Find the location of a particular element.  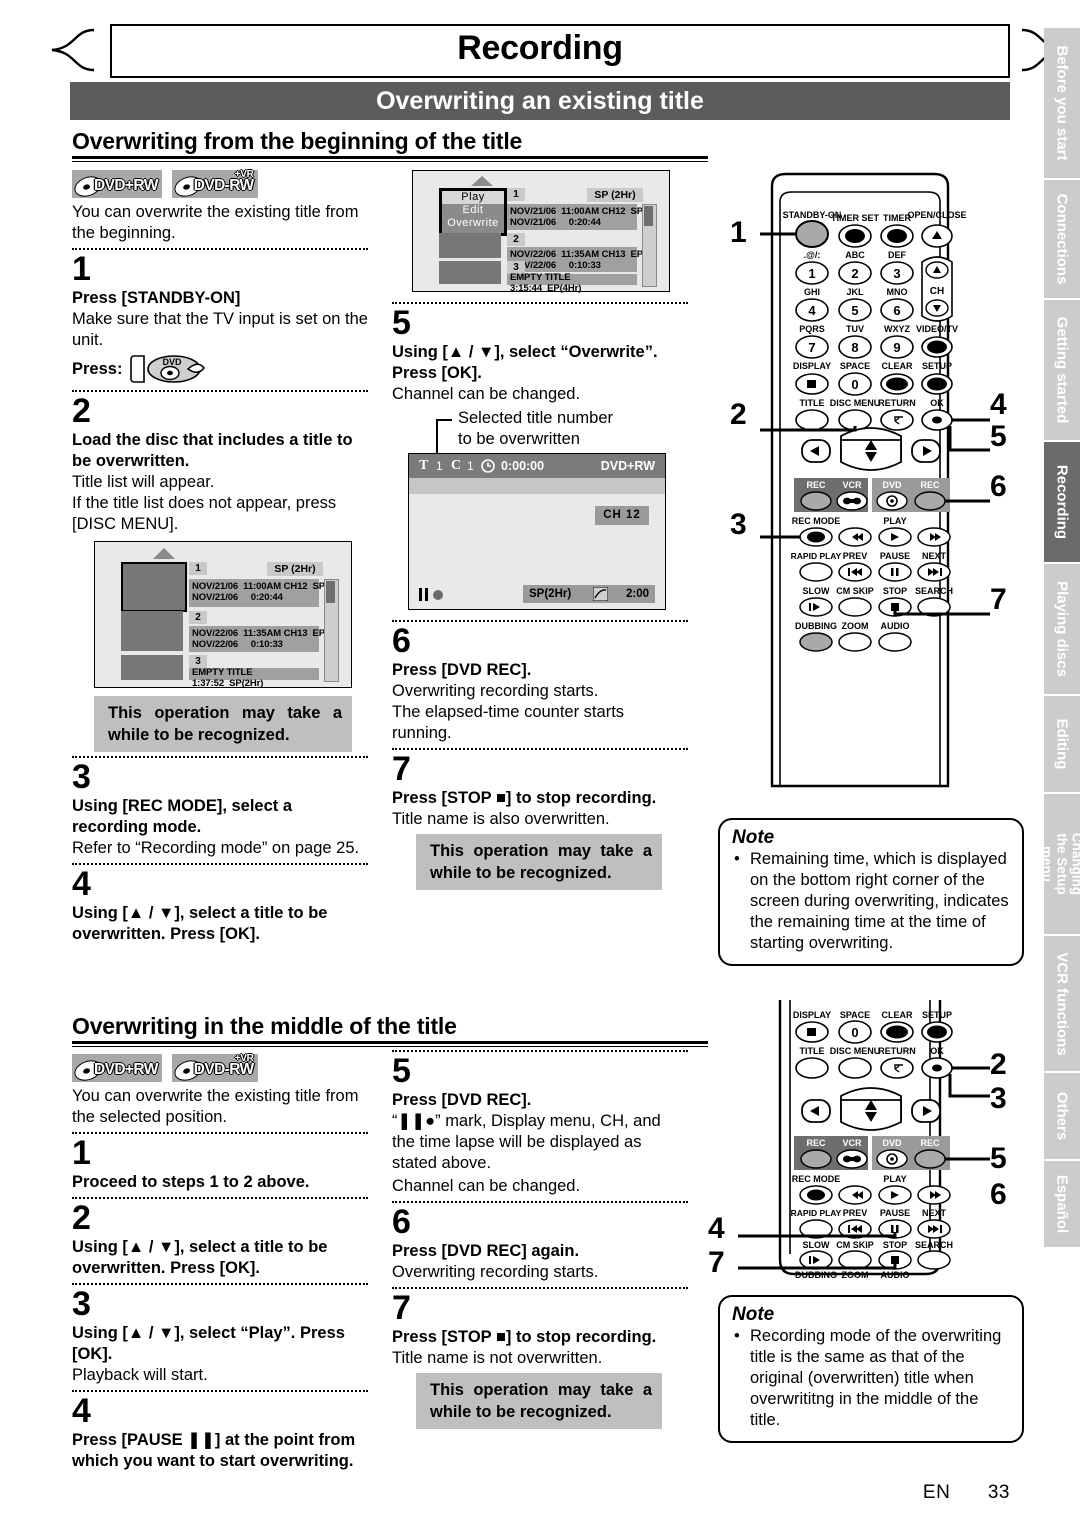

step-detail: The elapsed-time counter starts running. is located at coordinates (508, 722).